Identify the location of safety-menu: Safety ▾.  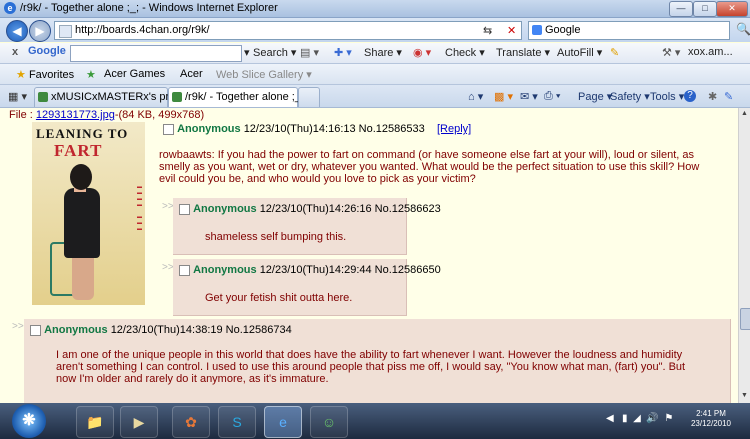
(630, 96).